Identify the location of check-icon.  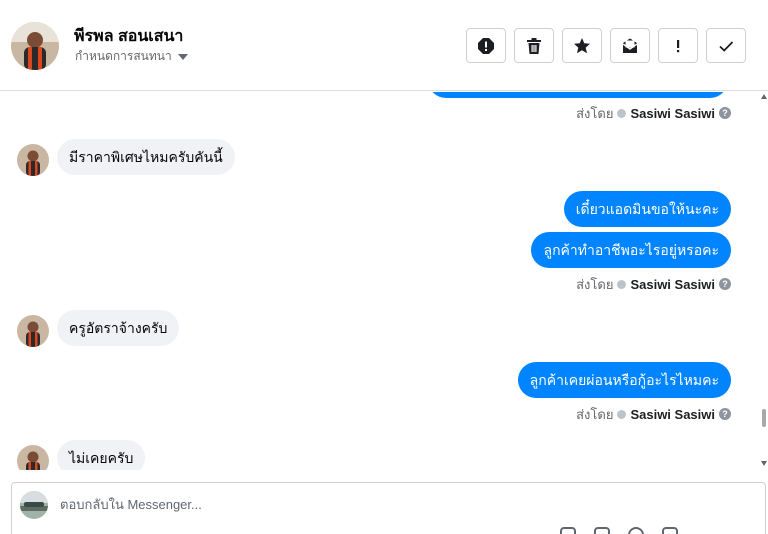
(726, 46).